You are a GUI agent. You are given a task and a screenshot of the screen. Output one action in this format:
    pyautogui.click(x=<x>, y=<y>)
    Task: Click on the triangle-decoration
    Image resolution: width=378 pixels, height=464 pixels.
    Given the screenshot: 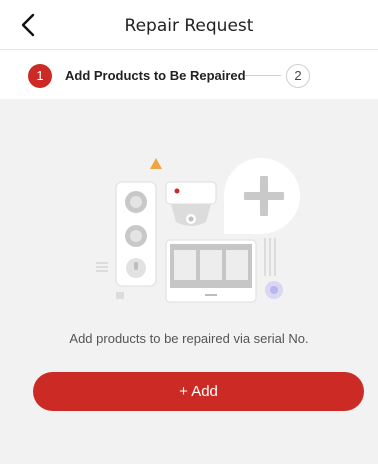 What is the action you would take?
    pyautogui.click(x=156, y=163)
    